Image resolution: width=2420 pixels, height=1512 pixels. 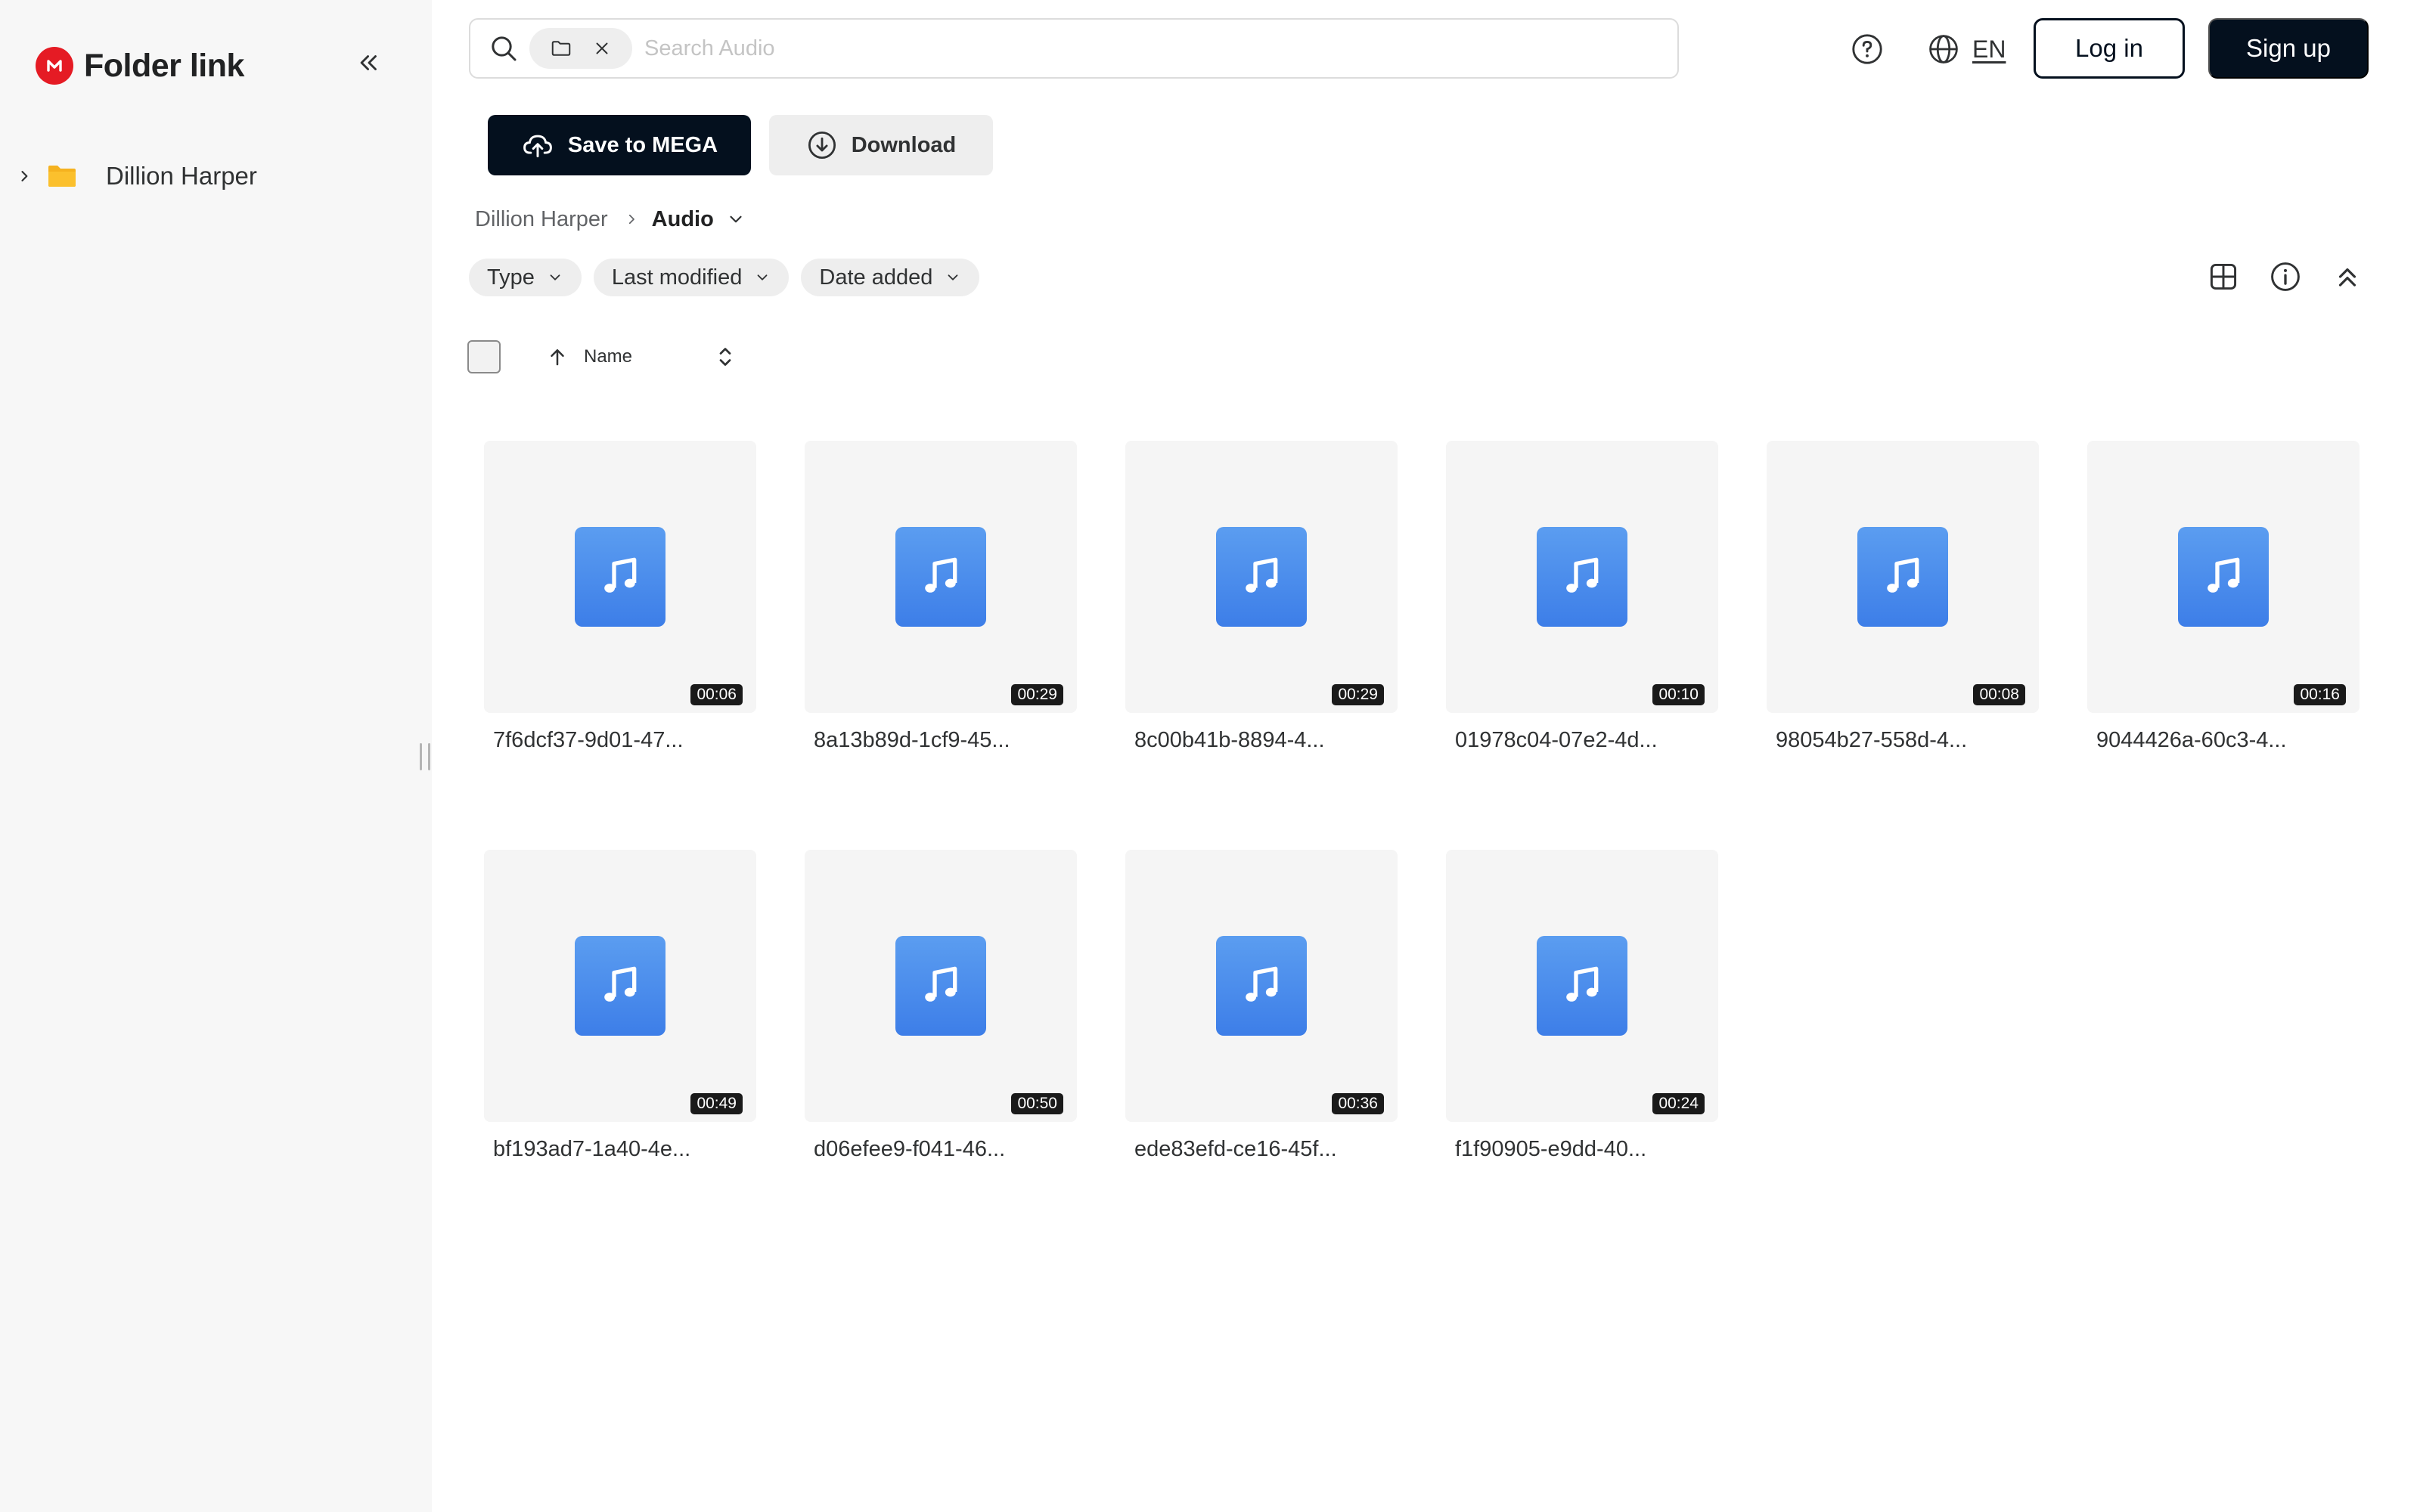 I want to click on duration-badge: 00:24, so click(x=1678, y=1103).